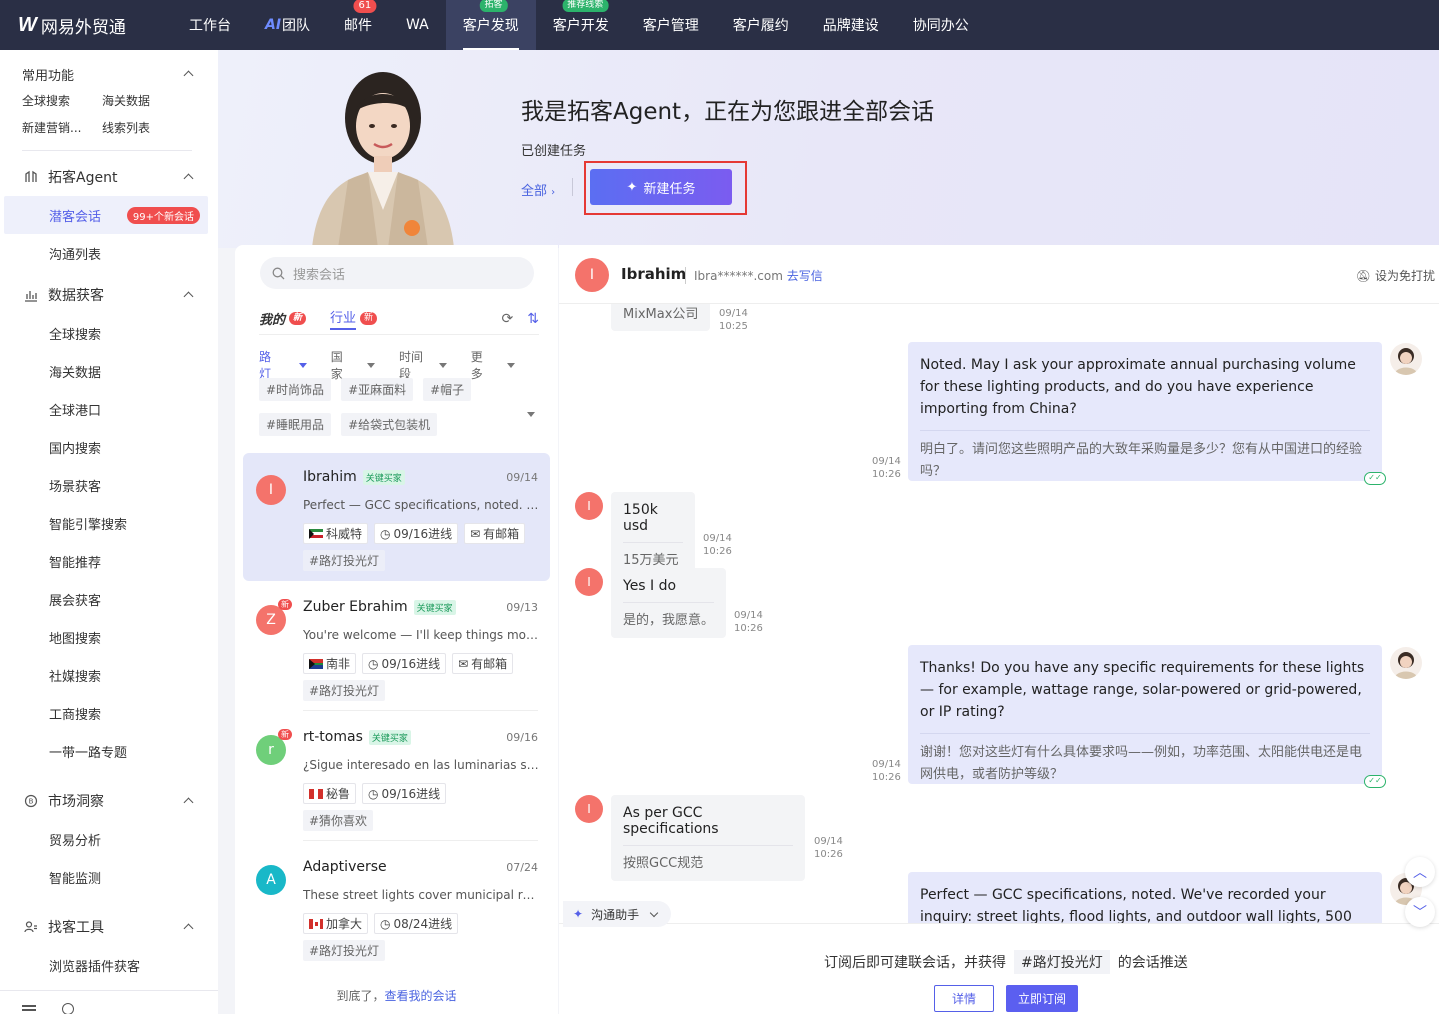  What do you see at coordinates (397, 273) in the screenshot?
I see `search-input: 搜索会话` at bounding box center [397, 273].